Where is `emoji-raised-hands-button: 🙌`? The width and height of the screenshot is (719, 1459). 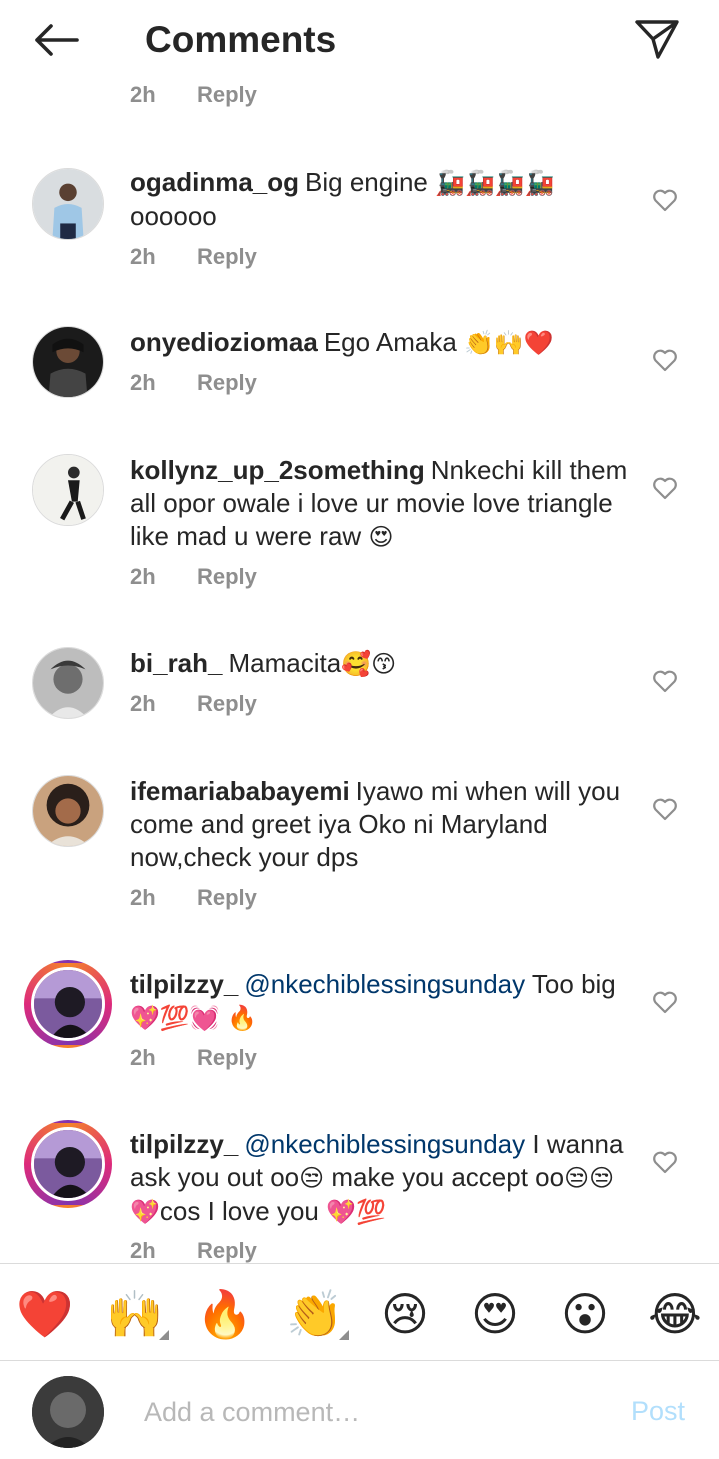 emoji-raised-hands-button: 🙌 is located at coordinates (137, 1314).